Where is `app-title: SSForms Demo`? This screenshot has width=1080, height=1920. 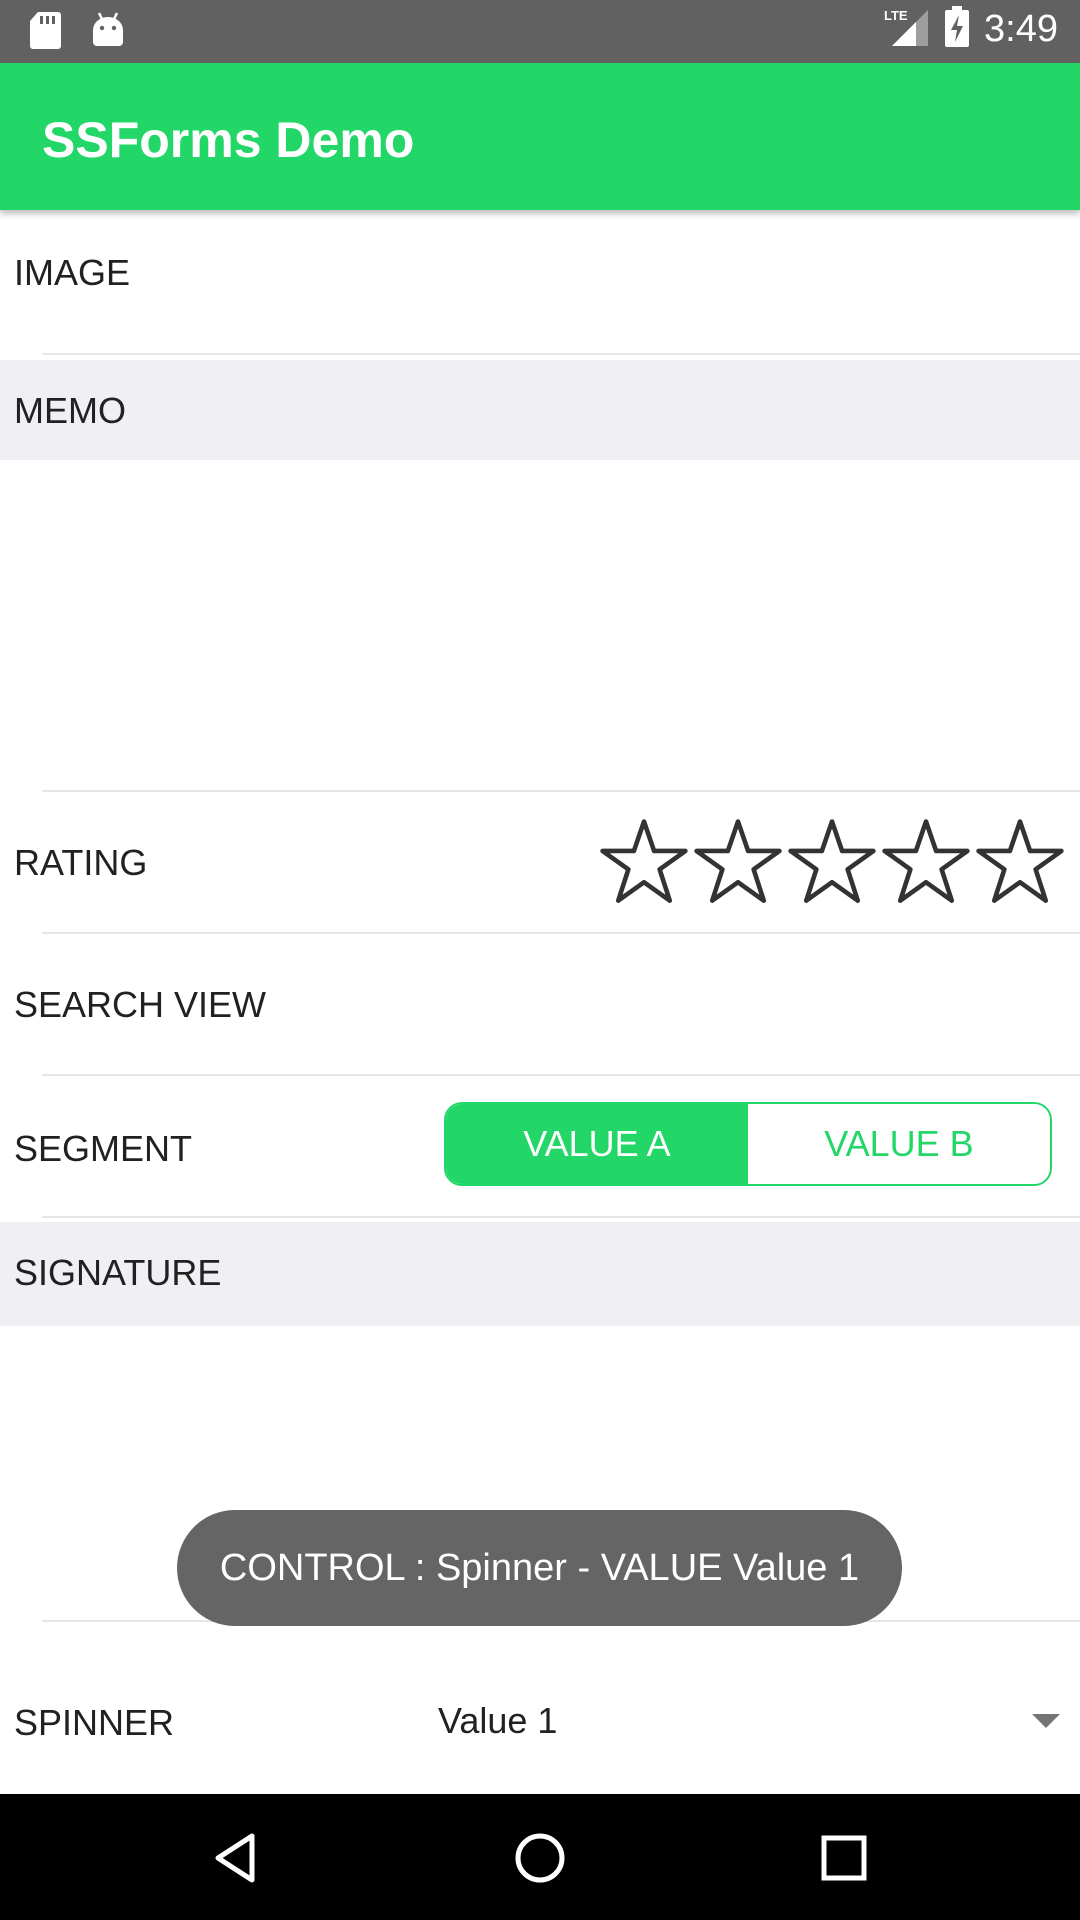 app-title: SSForms Demo is located at coordinates (228, 140).